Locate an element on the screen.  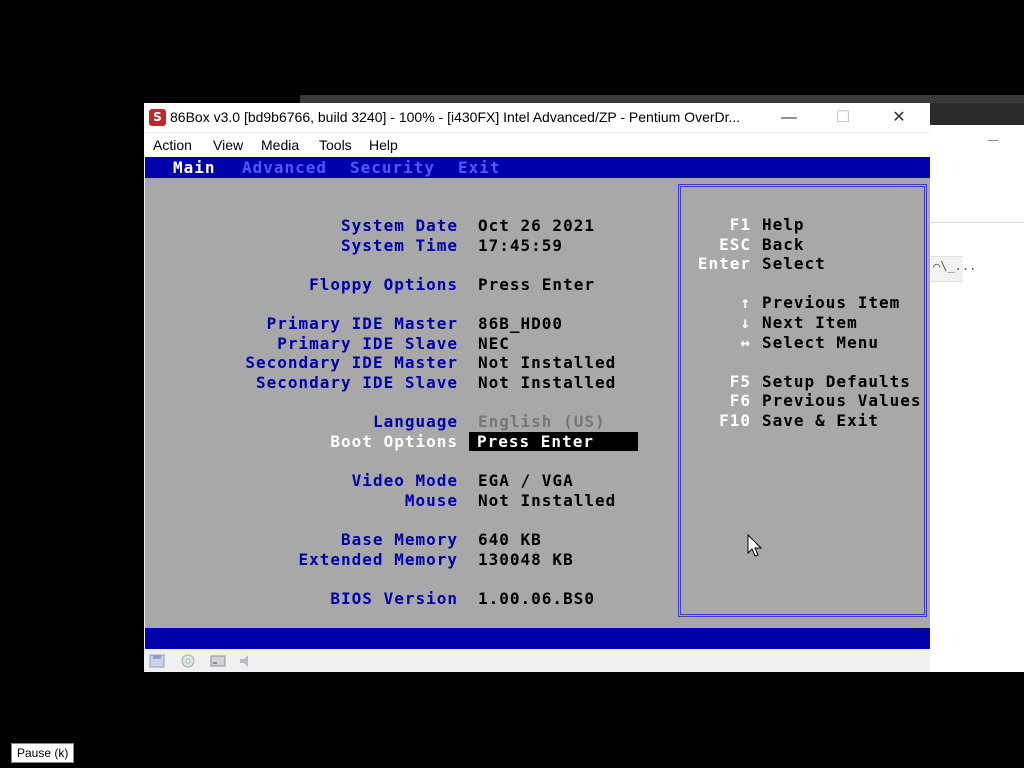
maximize-button: ☐ is located at coordinates (843, 117).